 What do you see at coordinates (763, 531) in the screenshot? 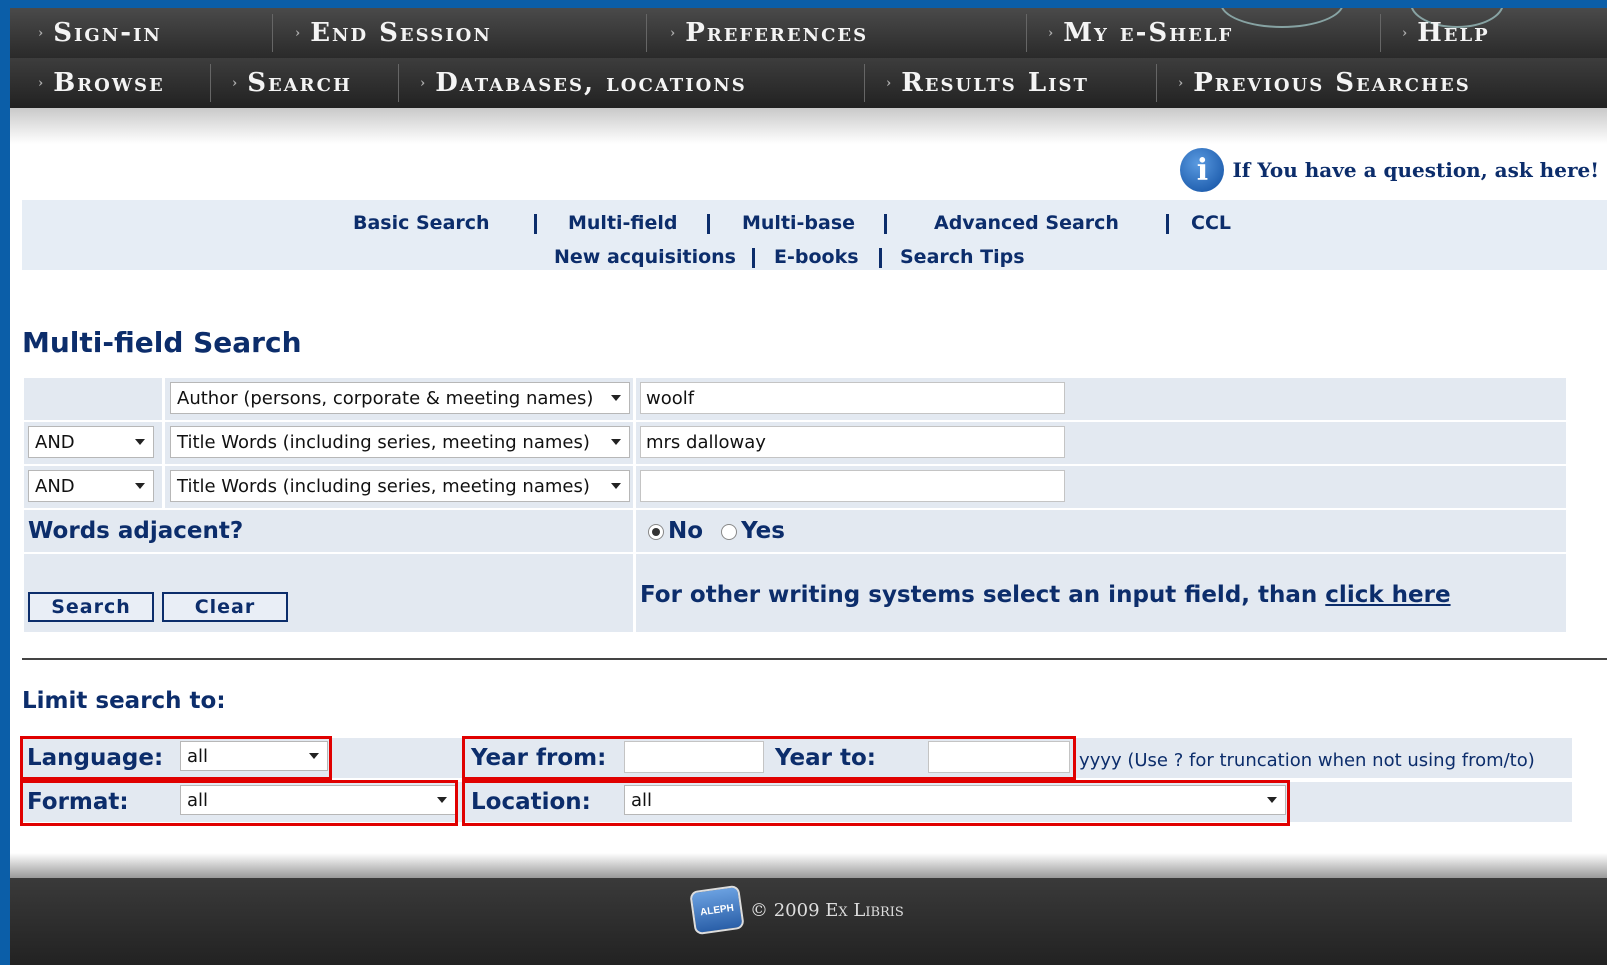
I see `radio-yes-label: Yes` at bounding box center [763, 531].